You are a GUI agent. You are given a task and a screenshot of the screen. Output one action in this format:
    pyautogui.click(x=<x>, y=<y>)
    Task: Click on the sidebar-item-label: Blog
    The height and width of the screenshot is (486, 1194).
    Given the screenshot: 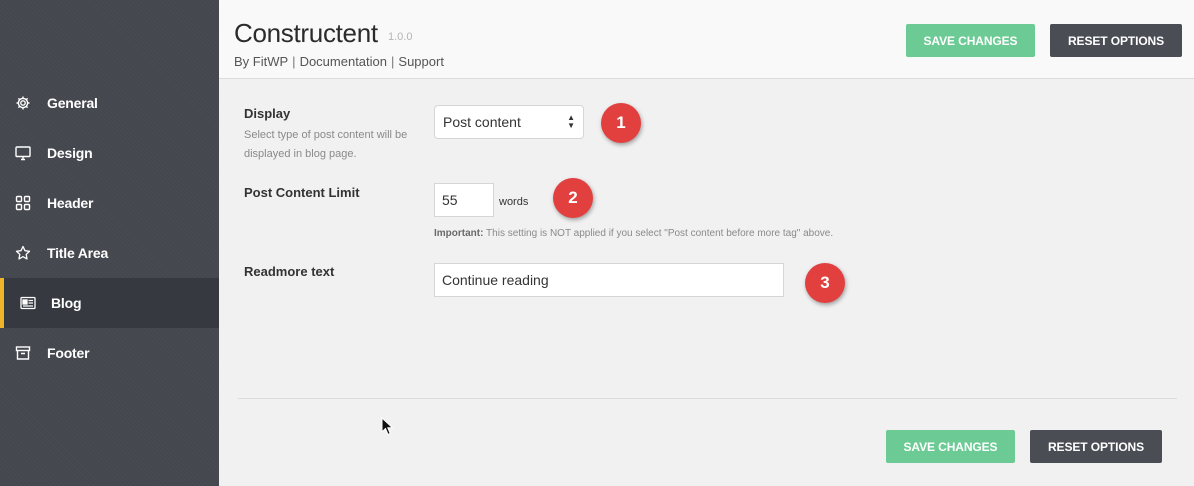 What is the action you would take?
    pyautogui.click(x=66, y=303)
    